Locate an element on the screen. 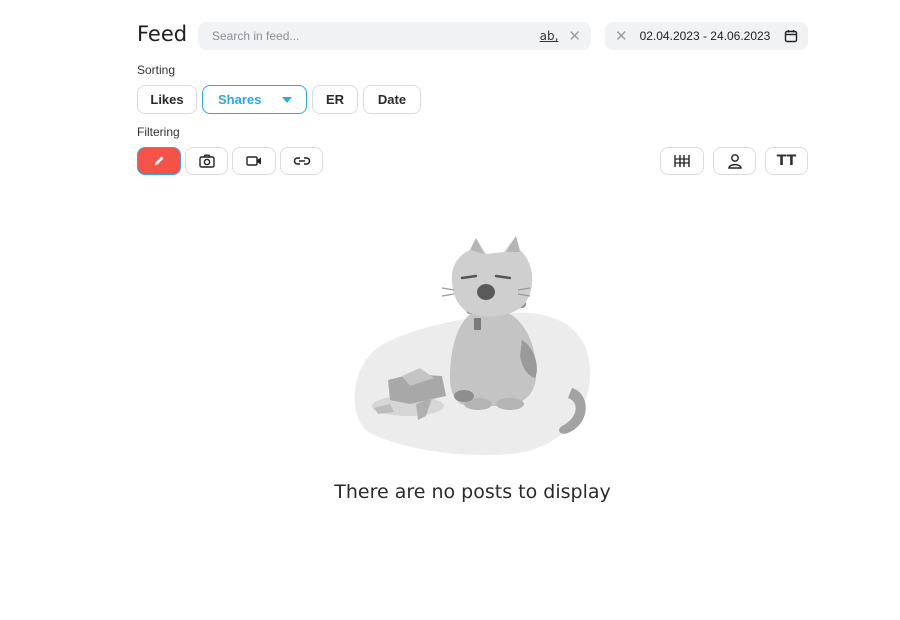 The width and height of the screenshot is (900, 620). sort-shares-dropdown: Shares is located at coordinates (254, 99).